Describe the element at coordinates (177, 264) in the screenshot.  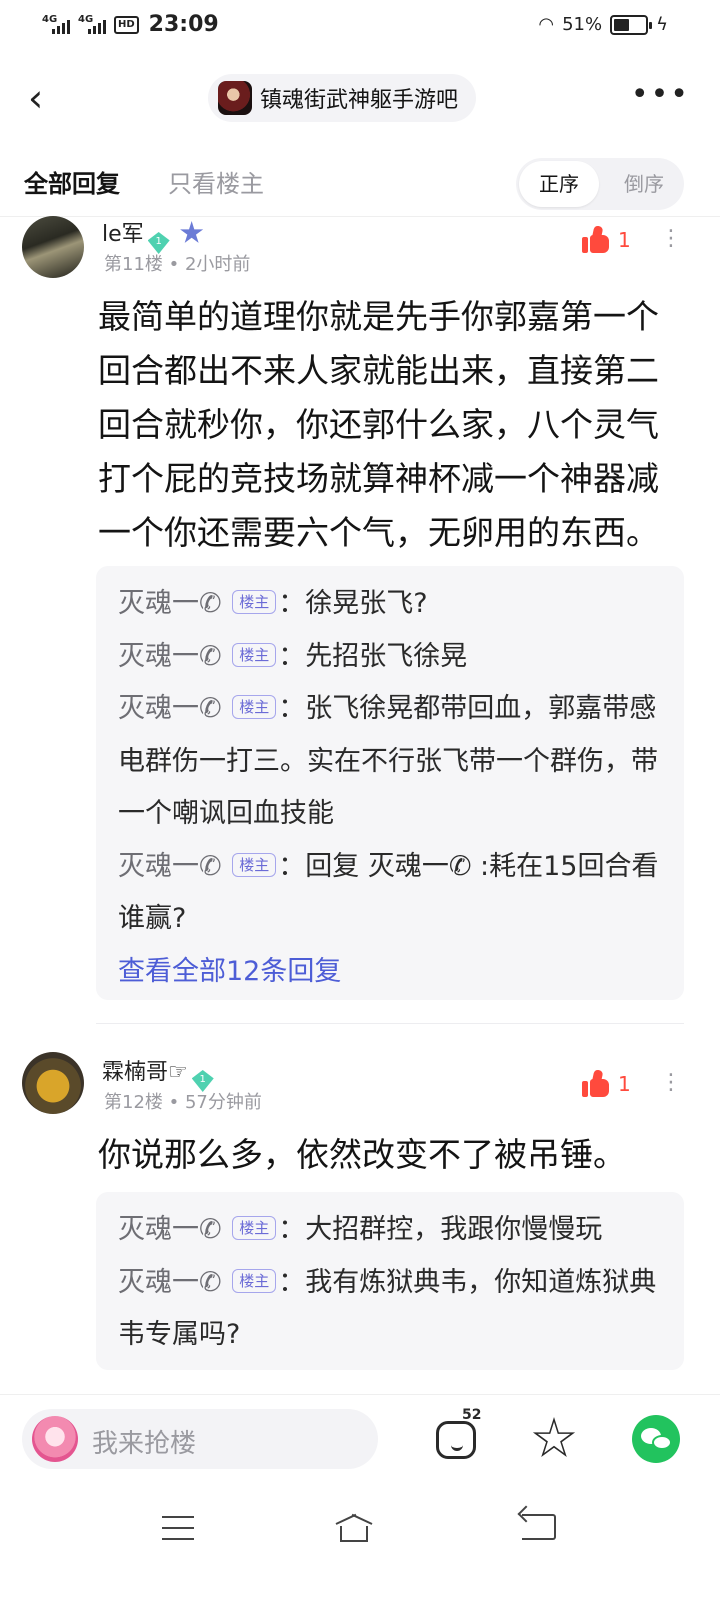
I see `floor-time: 第11楼 • 2小时前` at that location.